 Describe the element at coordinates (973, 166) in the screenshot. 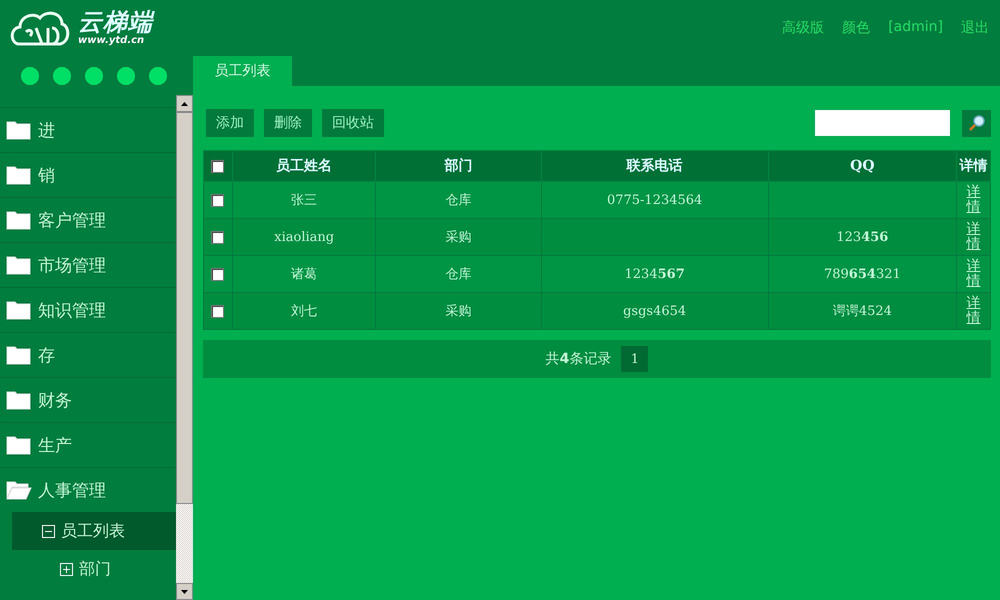

I see `column-header: 详情` at that location.